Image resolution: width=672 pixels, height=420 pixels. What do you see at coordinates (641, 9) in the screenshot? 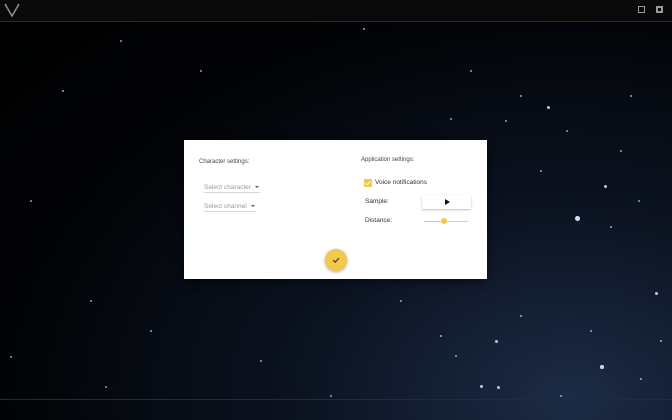
I see `restore-icon` at bounding box center [641, 9].